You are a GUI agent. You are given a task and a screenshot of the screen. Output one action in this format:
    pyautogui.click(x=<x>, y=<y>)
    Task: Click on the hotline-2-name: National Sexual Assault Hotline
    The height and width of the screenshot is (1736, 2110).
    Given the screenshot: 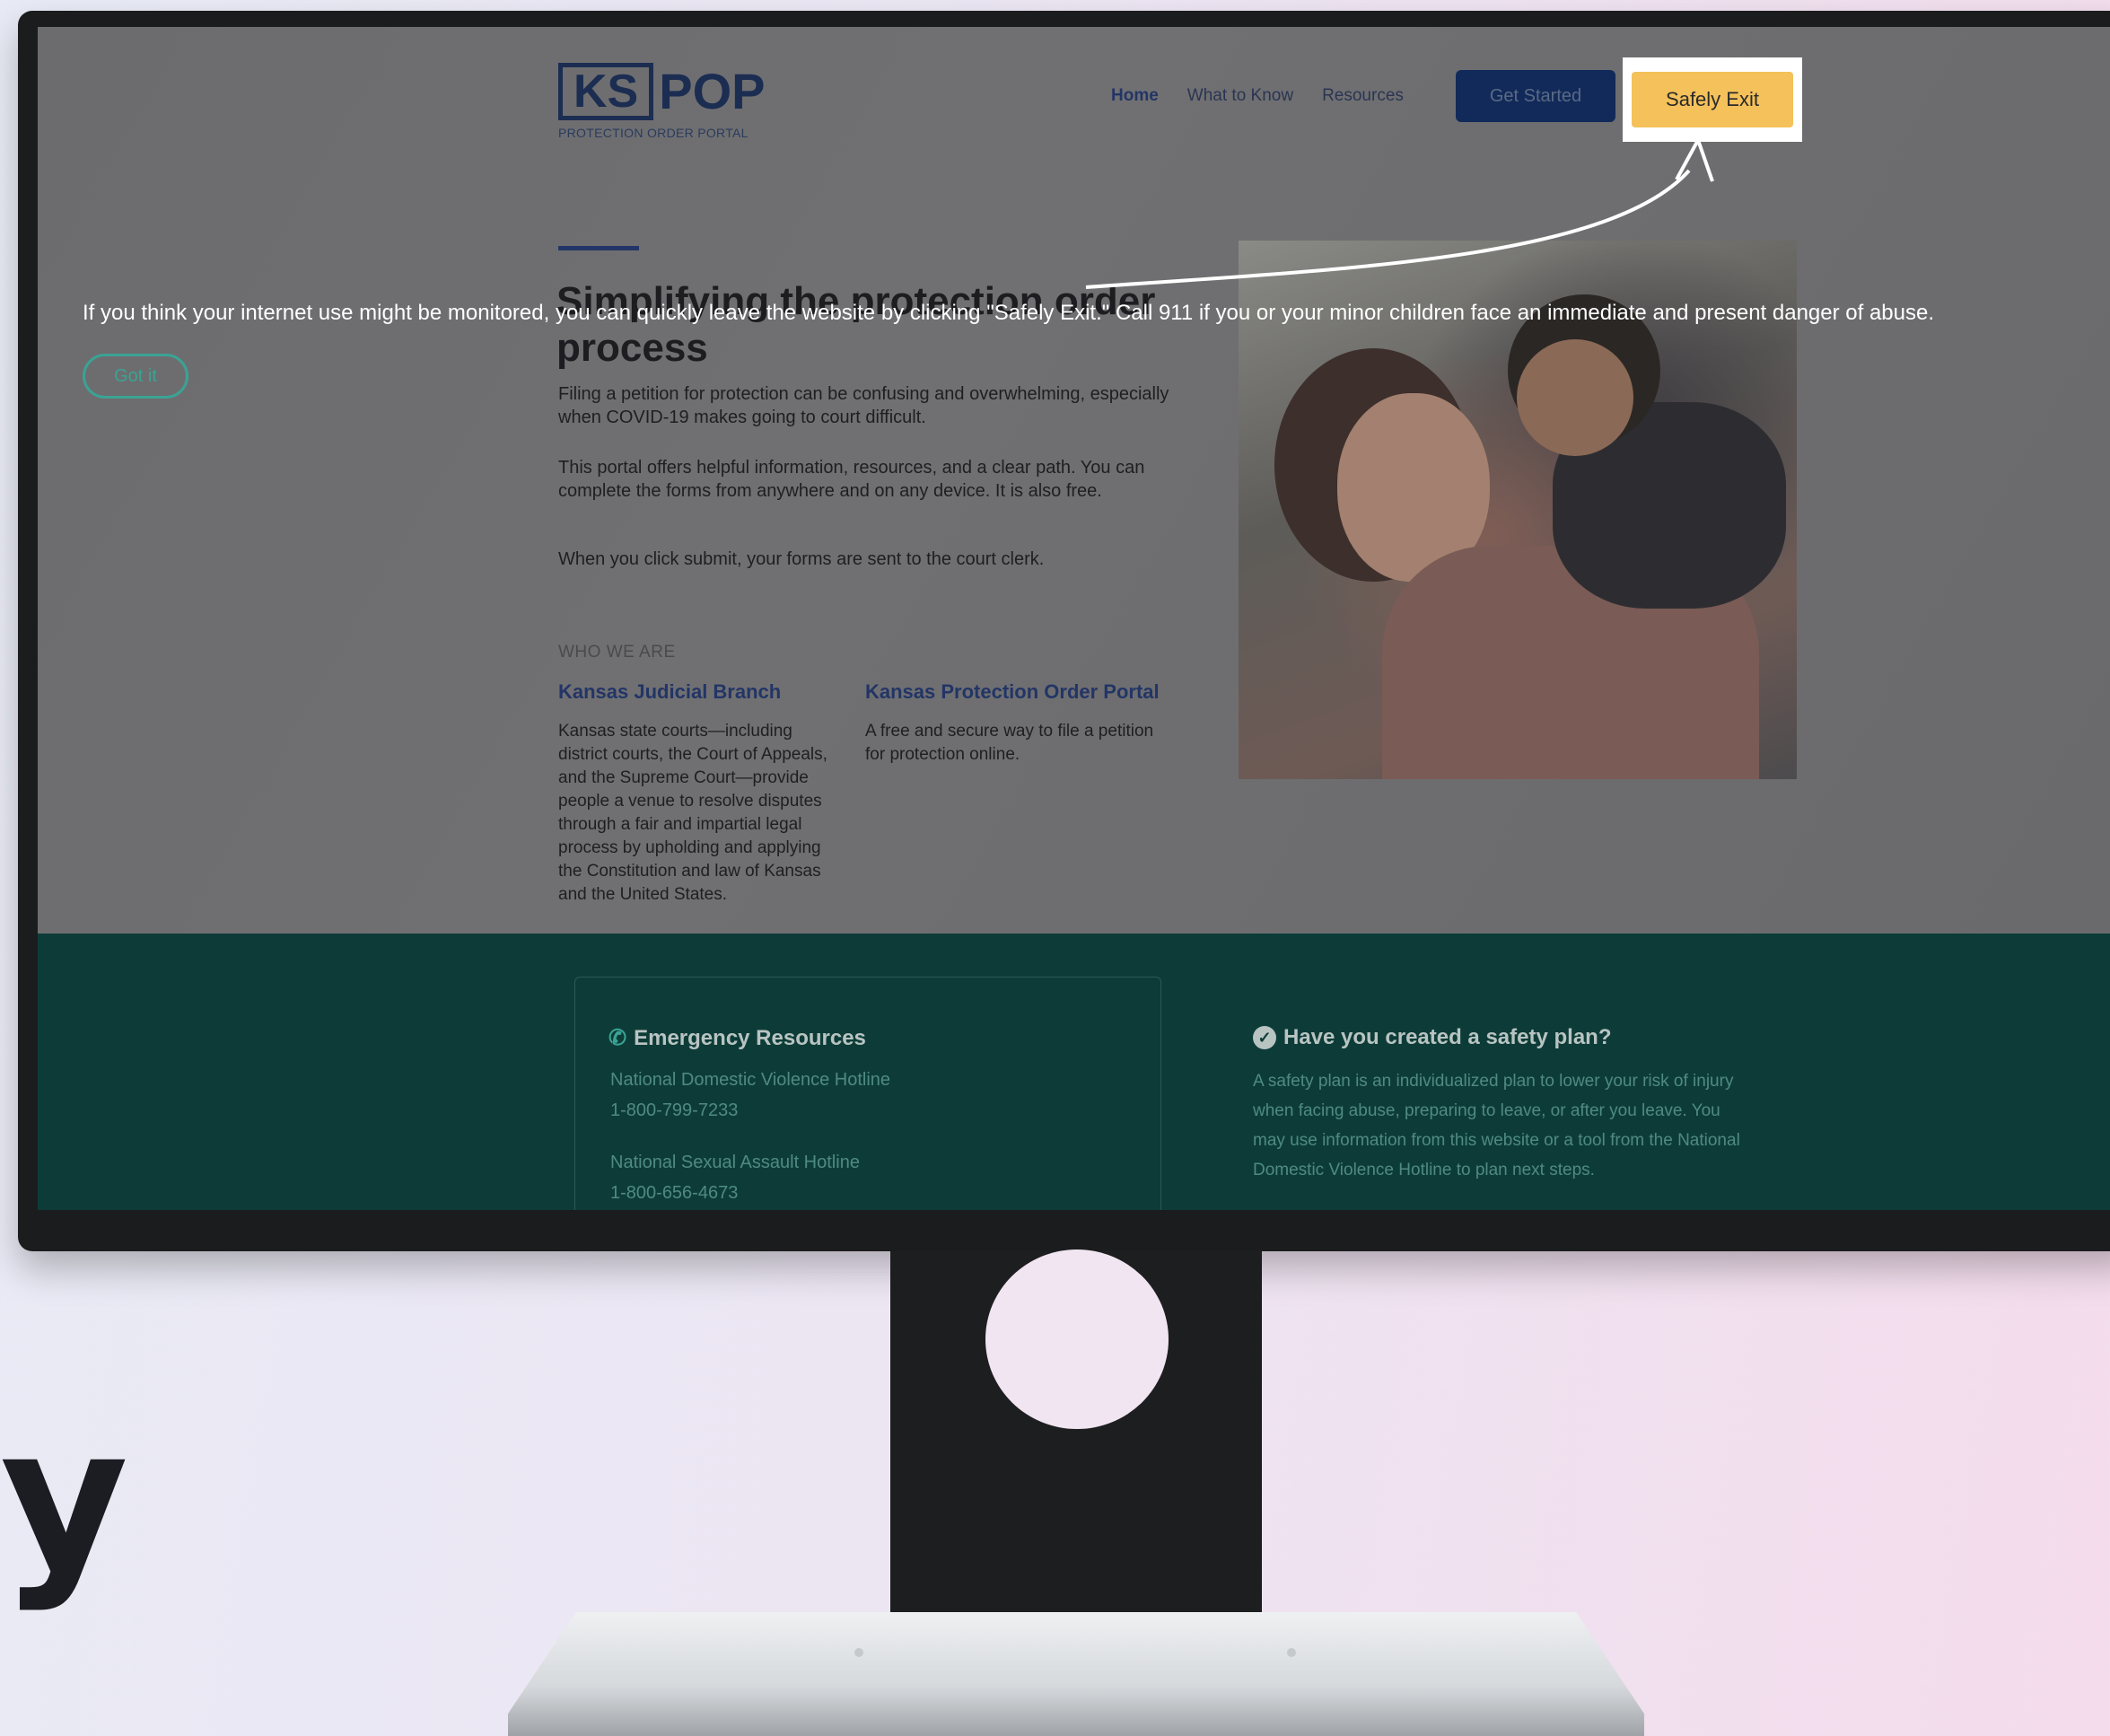 What is the action you would take?
    pyautogui.click(x=735, y=1162)
    